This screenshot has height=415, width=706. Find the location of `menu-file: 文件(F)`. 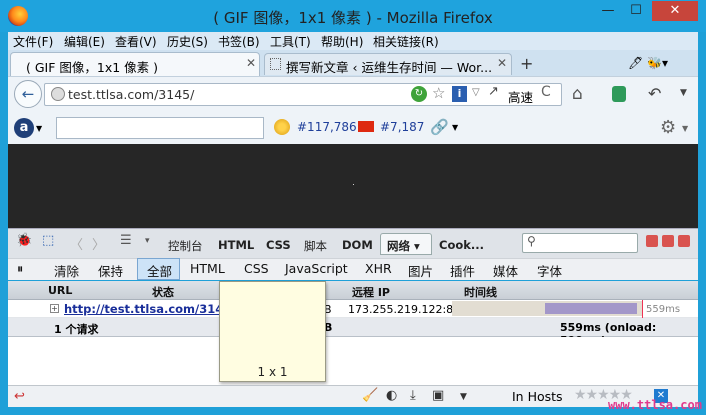

menu-file: 文件(F) is located at coordinates (33, 41).